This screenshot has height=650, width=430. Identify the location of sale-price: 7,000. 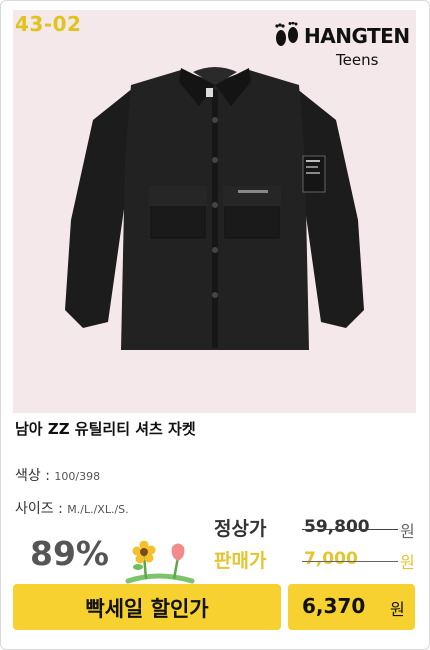
(331, 559).